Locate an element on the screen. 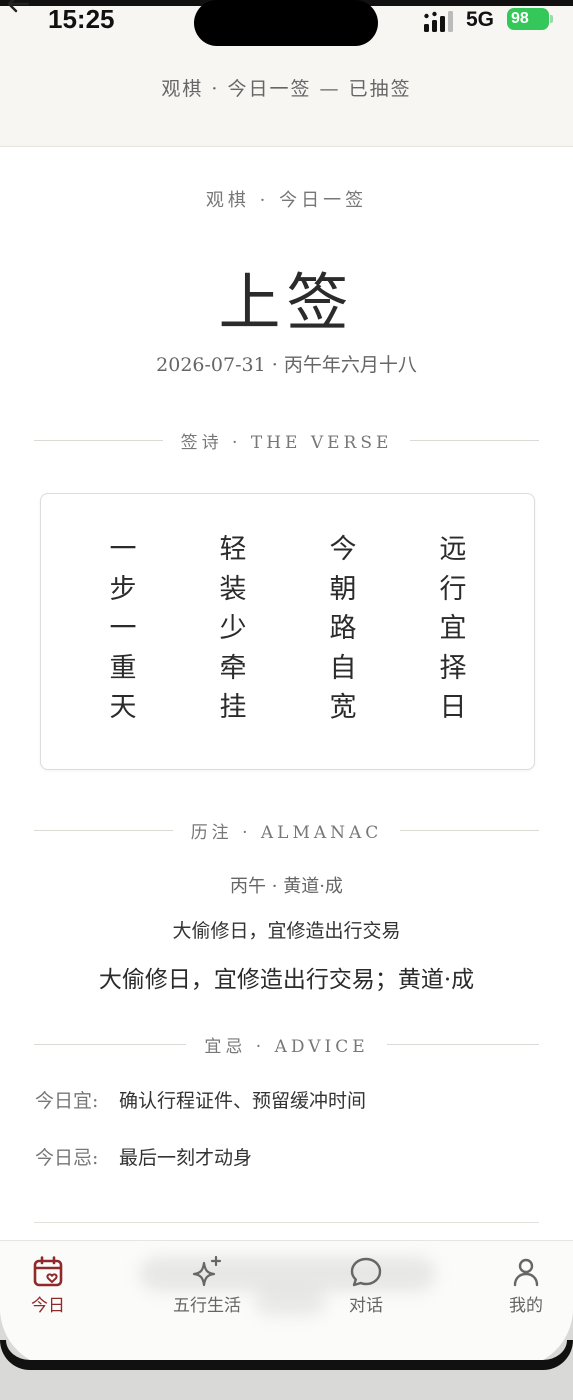  verse-char: 宜 is located at coordinates (453, 628).